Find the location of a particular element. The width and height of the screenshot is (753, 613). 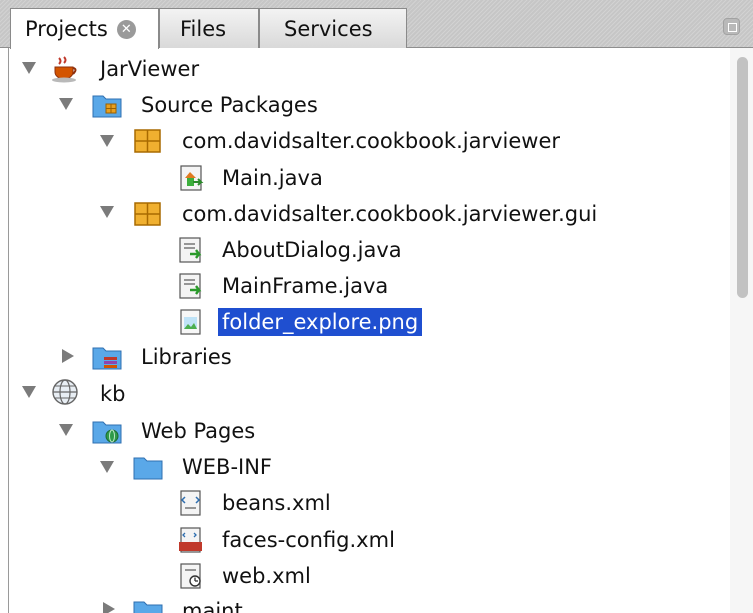

libraries-folder-icon is located at coordinates (107, 358).